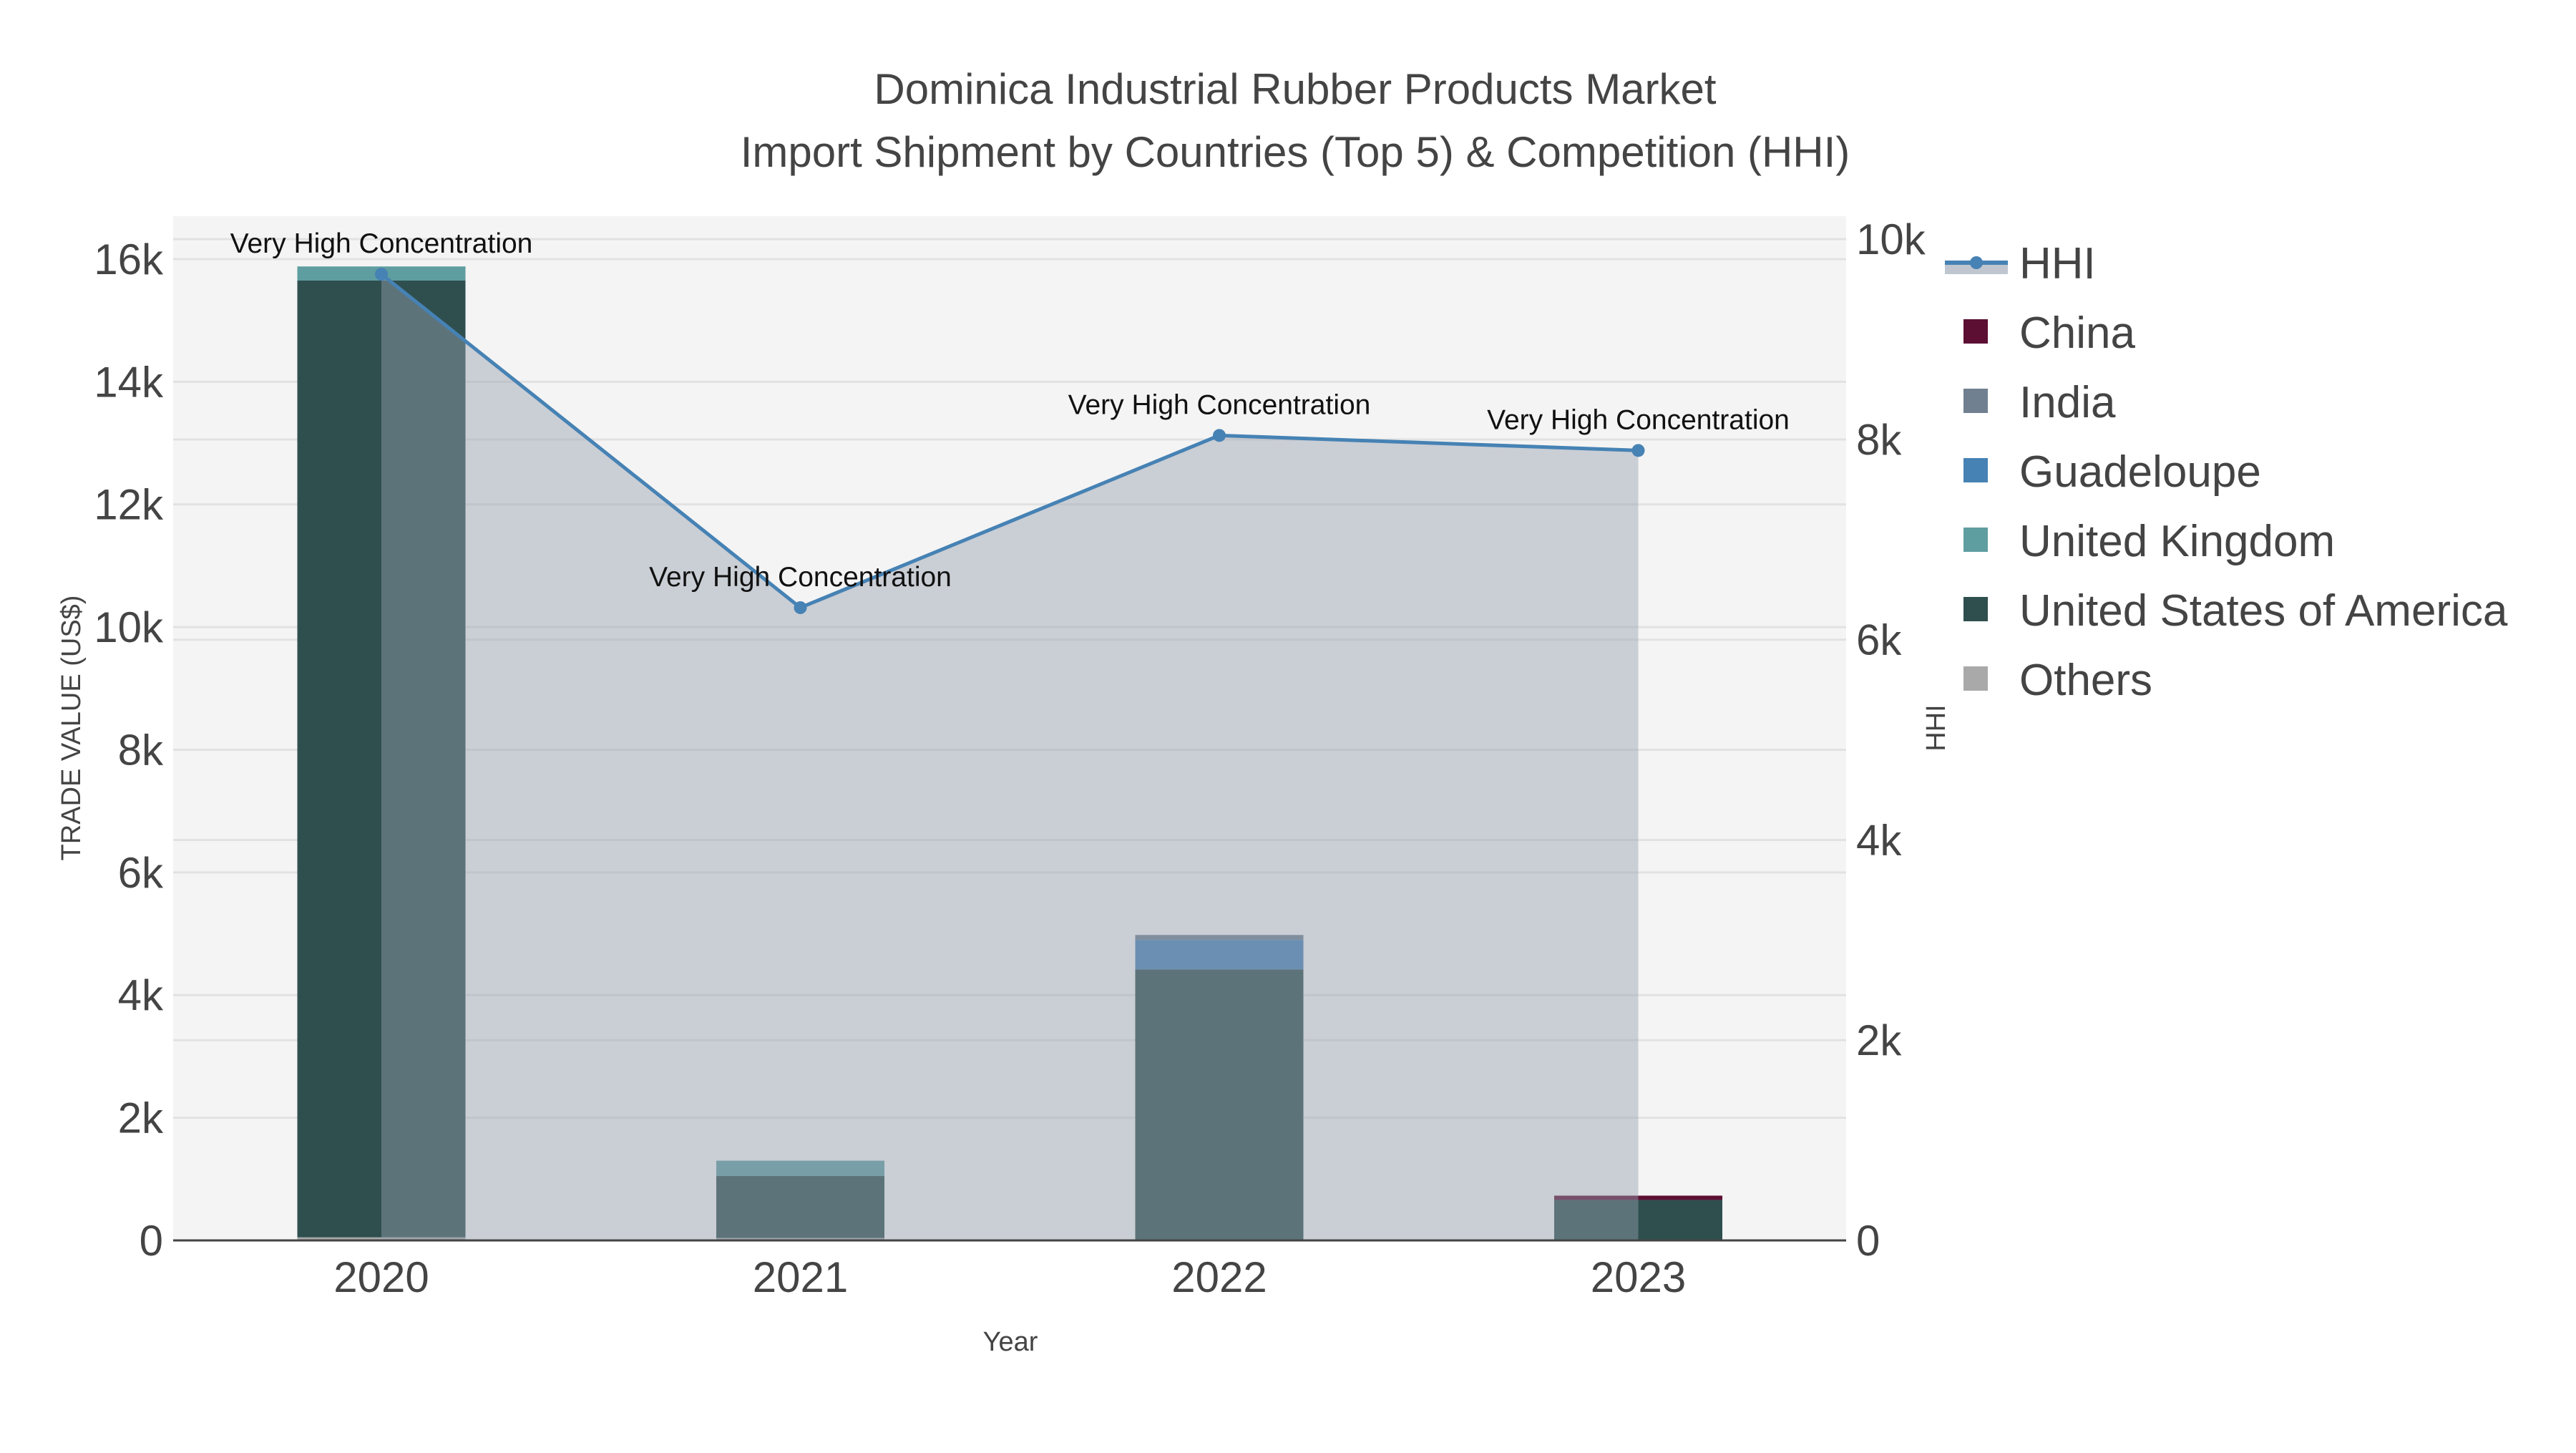 The width and height of the screenshot is (2576, 1453). What do you see at coordinates (151, 1241) in the screenshot?
I see `y-tick-label: 0` at bounding box center [151, 1241].